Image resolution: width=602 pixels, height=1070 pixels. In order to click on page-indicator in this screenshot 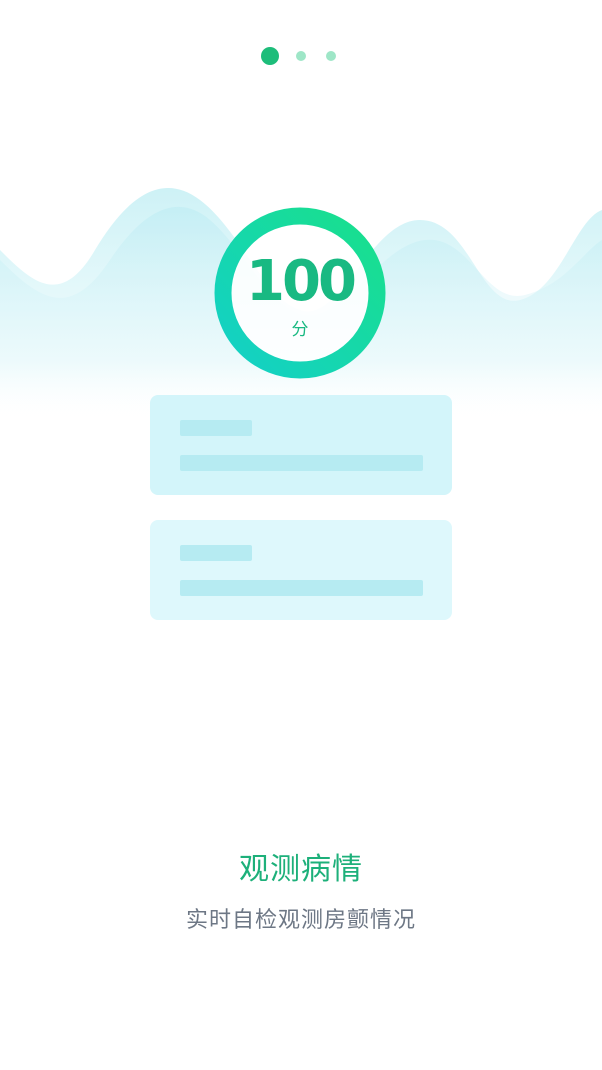, I will do `click(301, 56)`.